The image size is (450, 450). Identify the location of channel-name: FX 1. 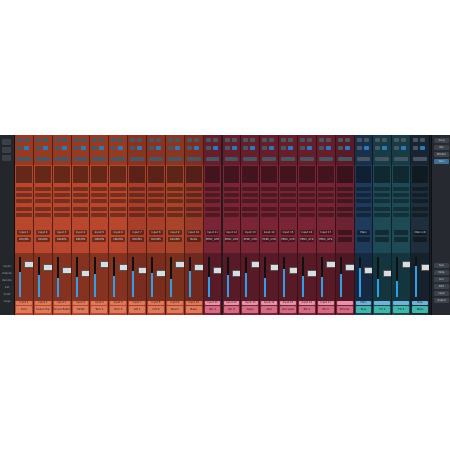
(382, 309).